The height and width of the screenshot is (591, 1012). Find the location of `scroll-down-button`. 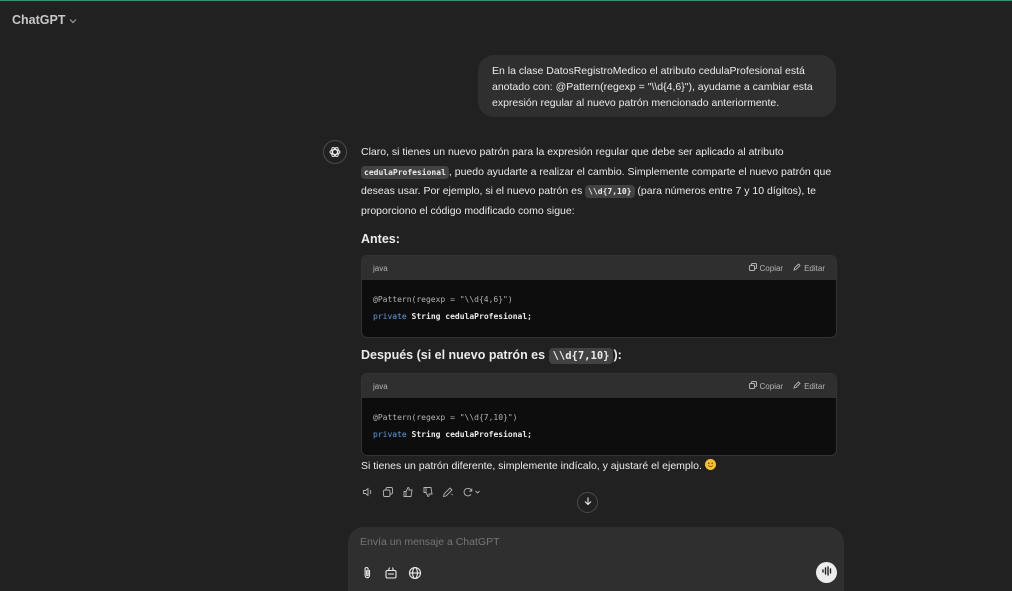

scroll-down-button is located at coordinates (587, 502).